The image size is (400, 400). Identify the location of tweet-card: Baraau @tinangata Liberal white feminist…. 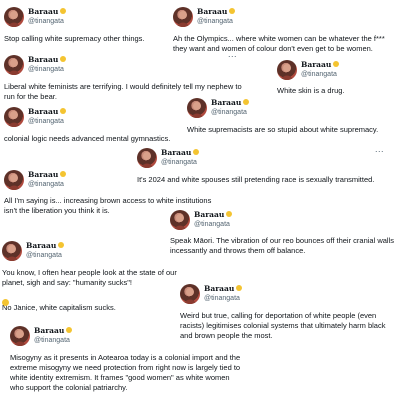
(124, 78).